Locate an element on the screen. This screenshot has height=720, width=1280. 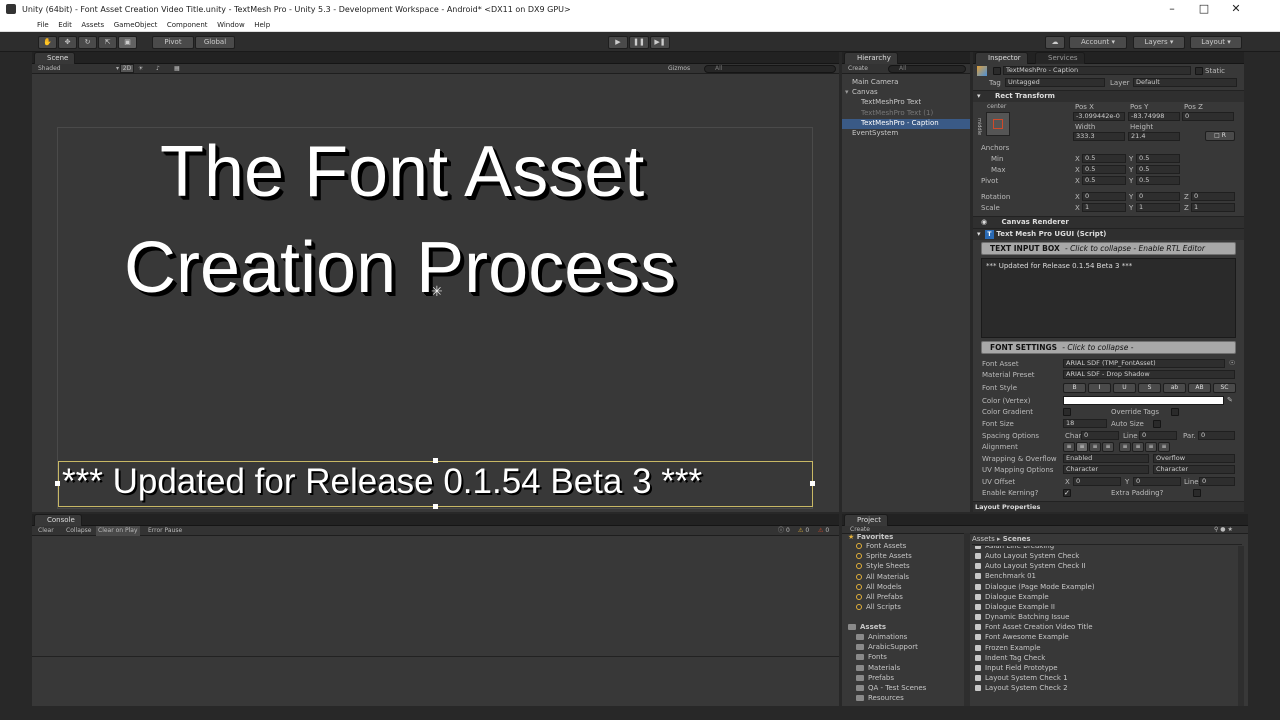
favorite-item: All Models is located at coordinates (879, 587).